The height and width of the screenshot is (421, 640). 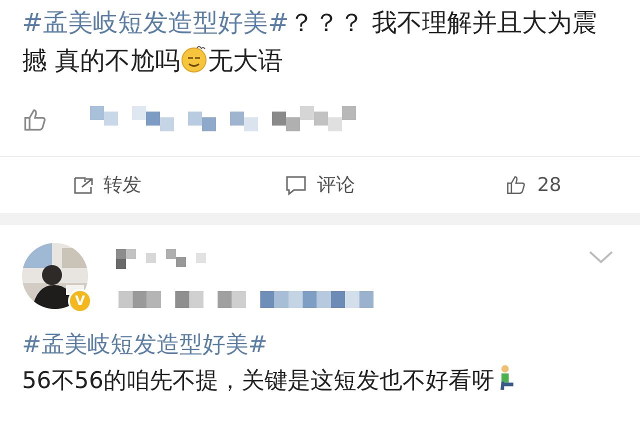 What do you see at coordinates (533, 185) in the screenshot?
I see `like-button: 28` at bounding box center [533, 185].